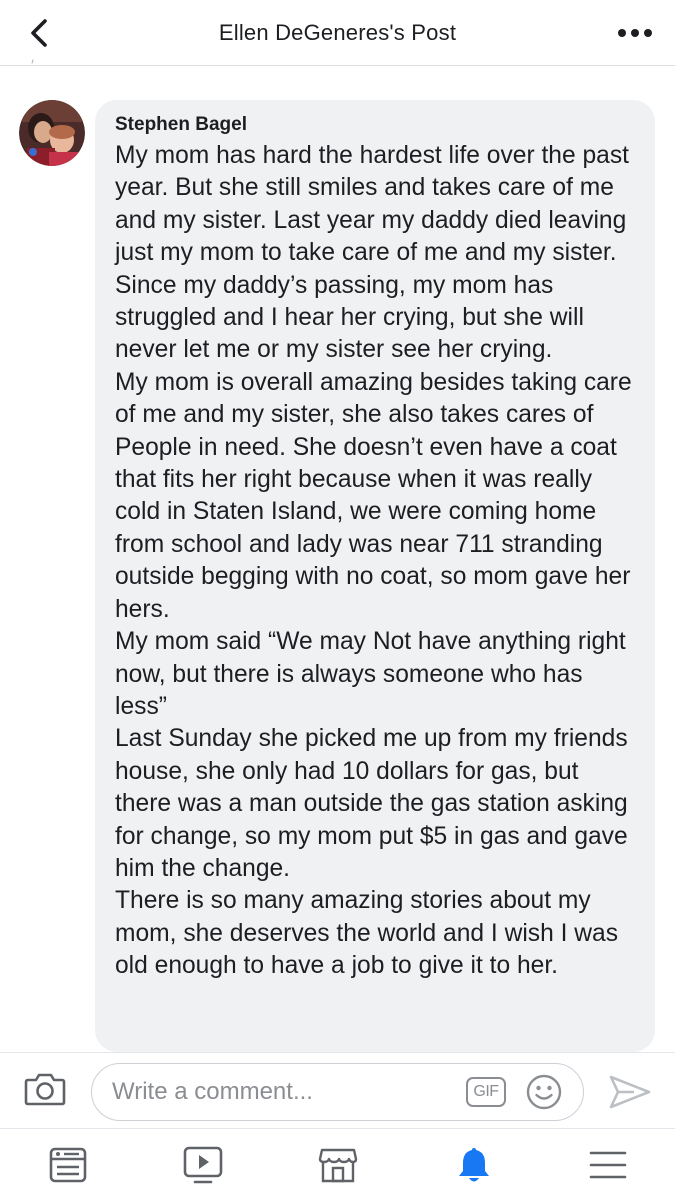 Image resolution: width=675 pixels, height=1200 pixels. I want to click on top-bar: Ellen DeGeneres's Post, so click(337, 33).